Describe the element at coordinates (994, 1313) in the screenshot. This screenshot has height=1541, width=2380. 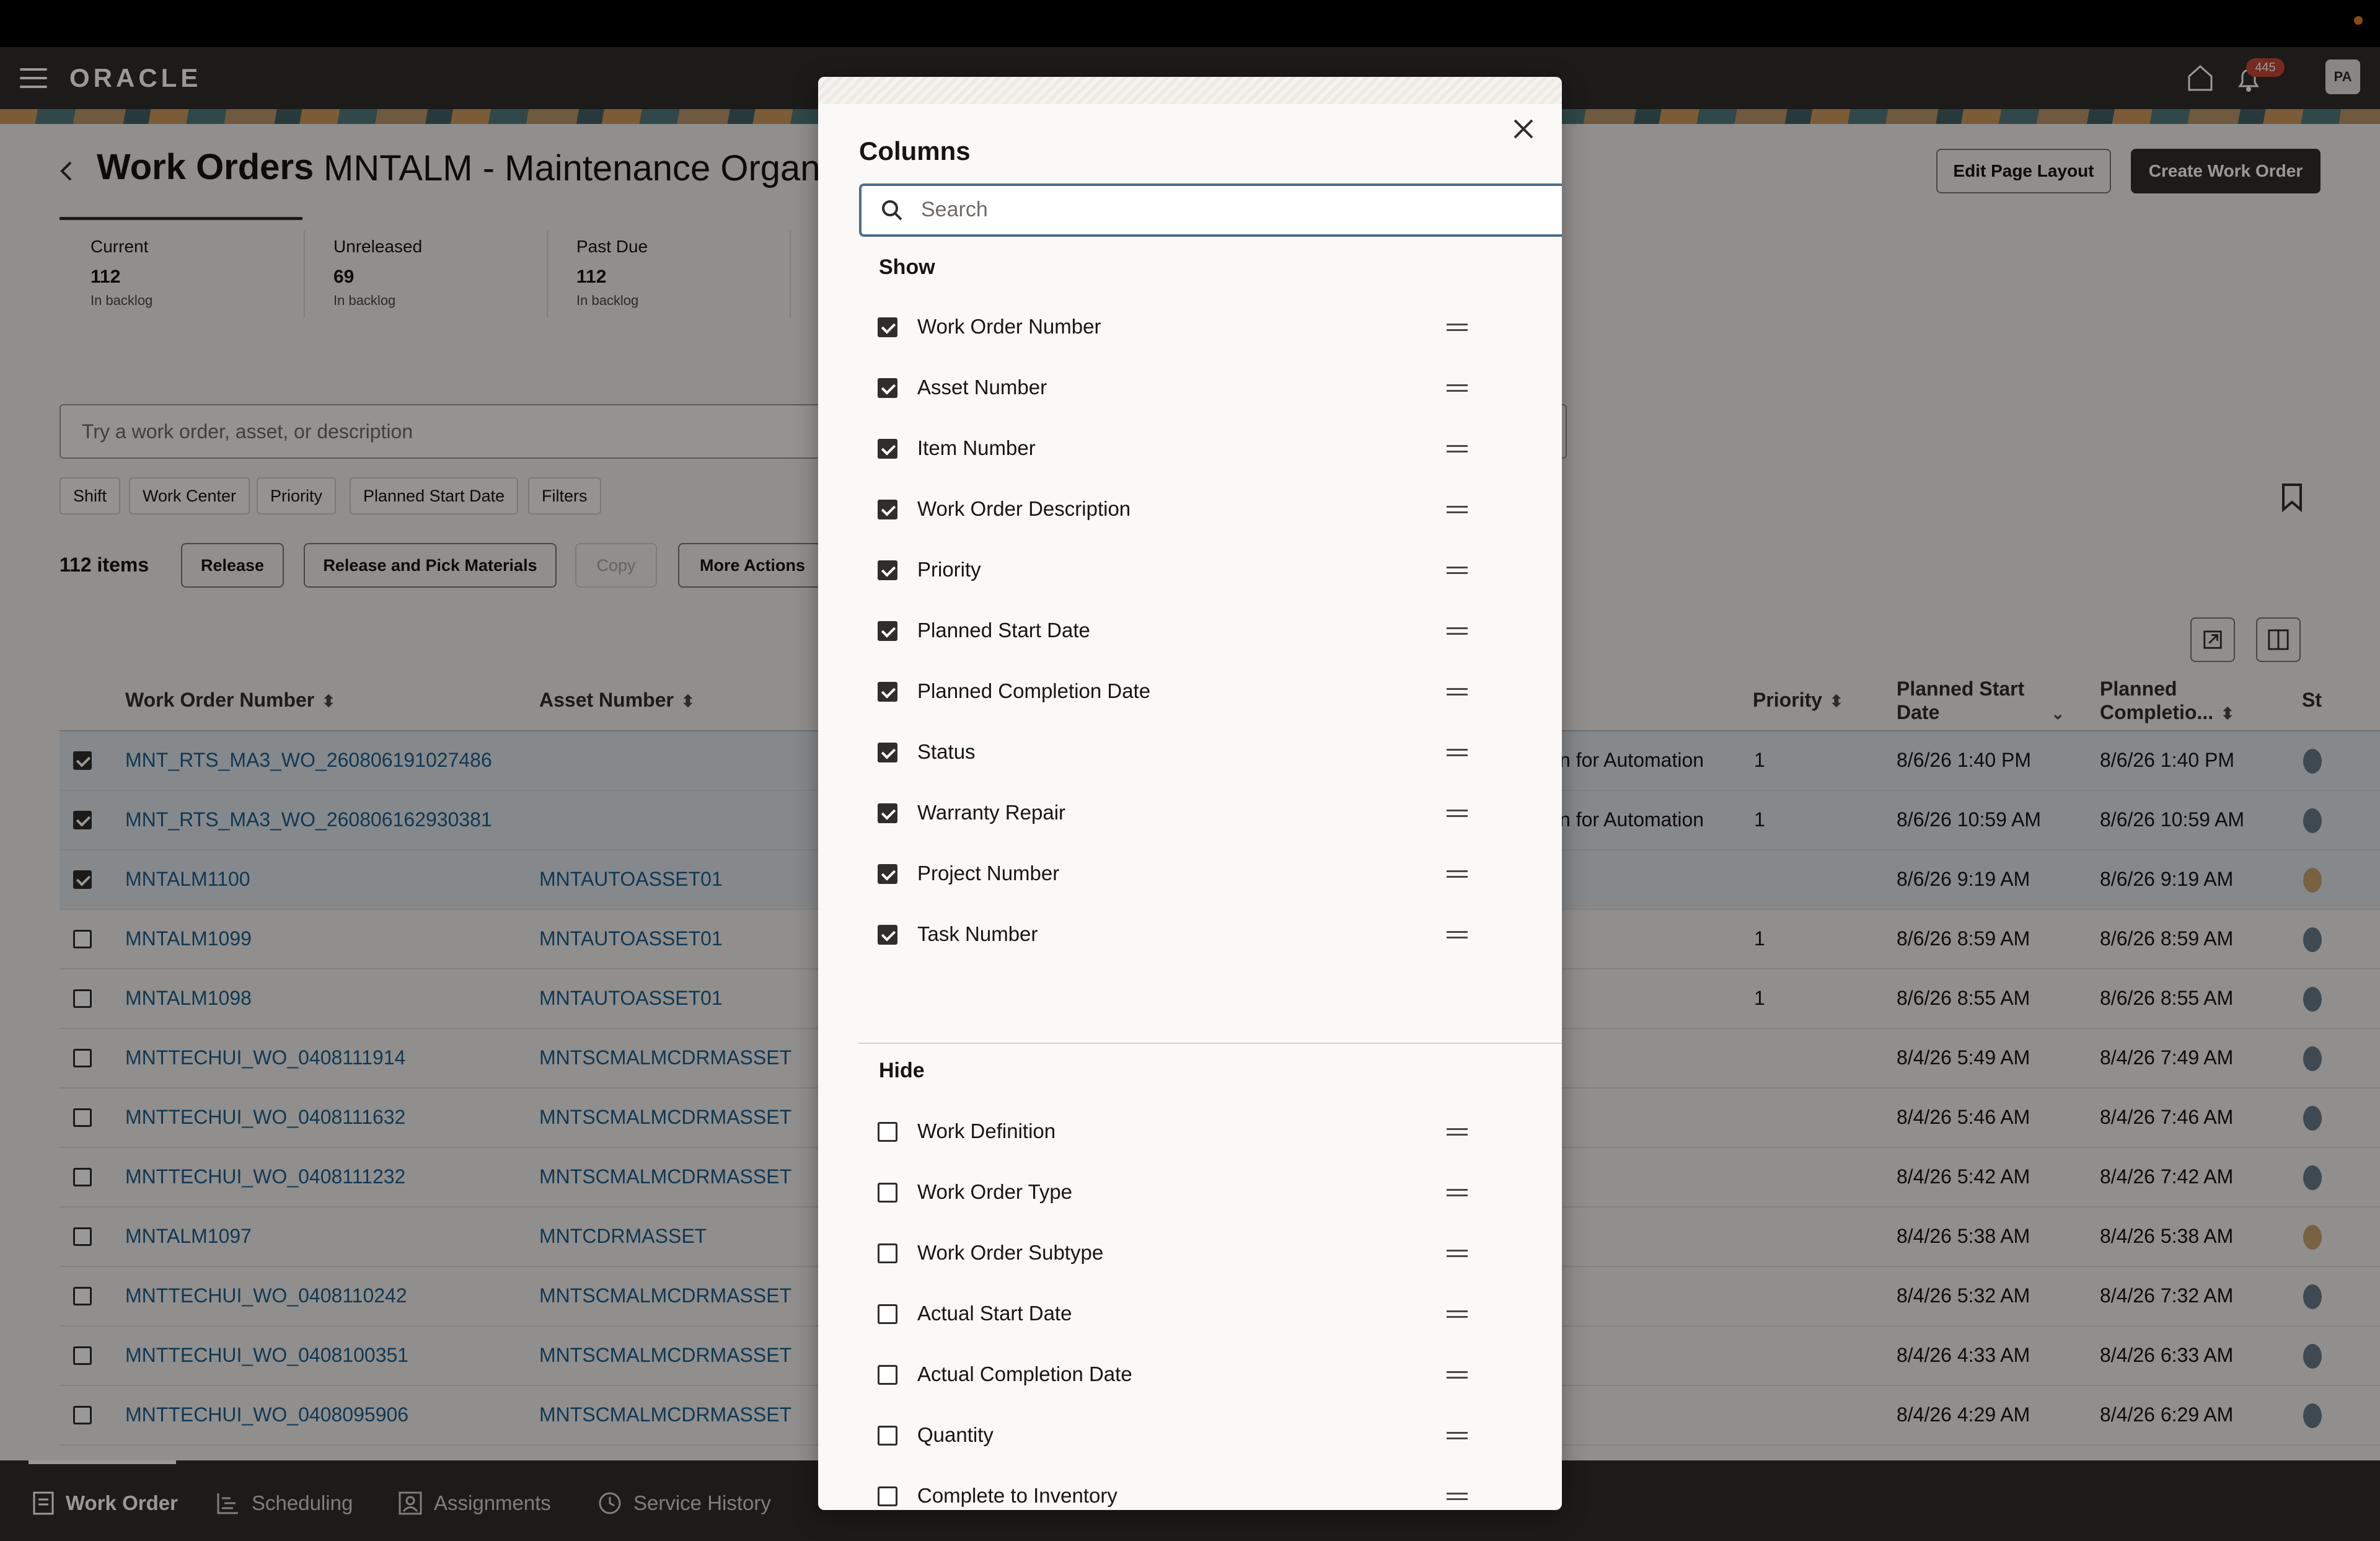
I see `column-label: Actual Start Date` at that location.